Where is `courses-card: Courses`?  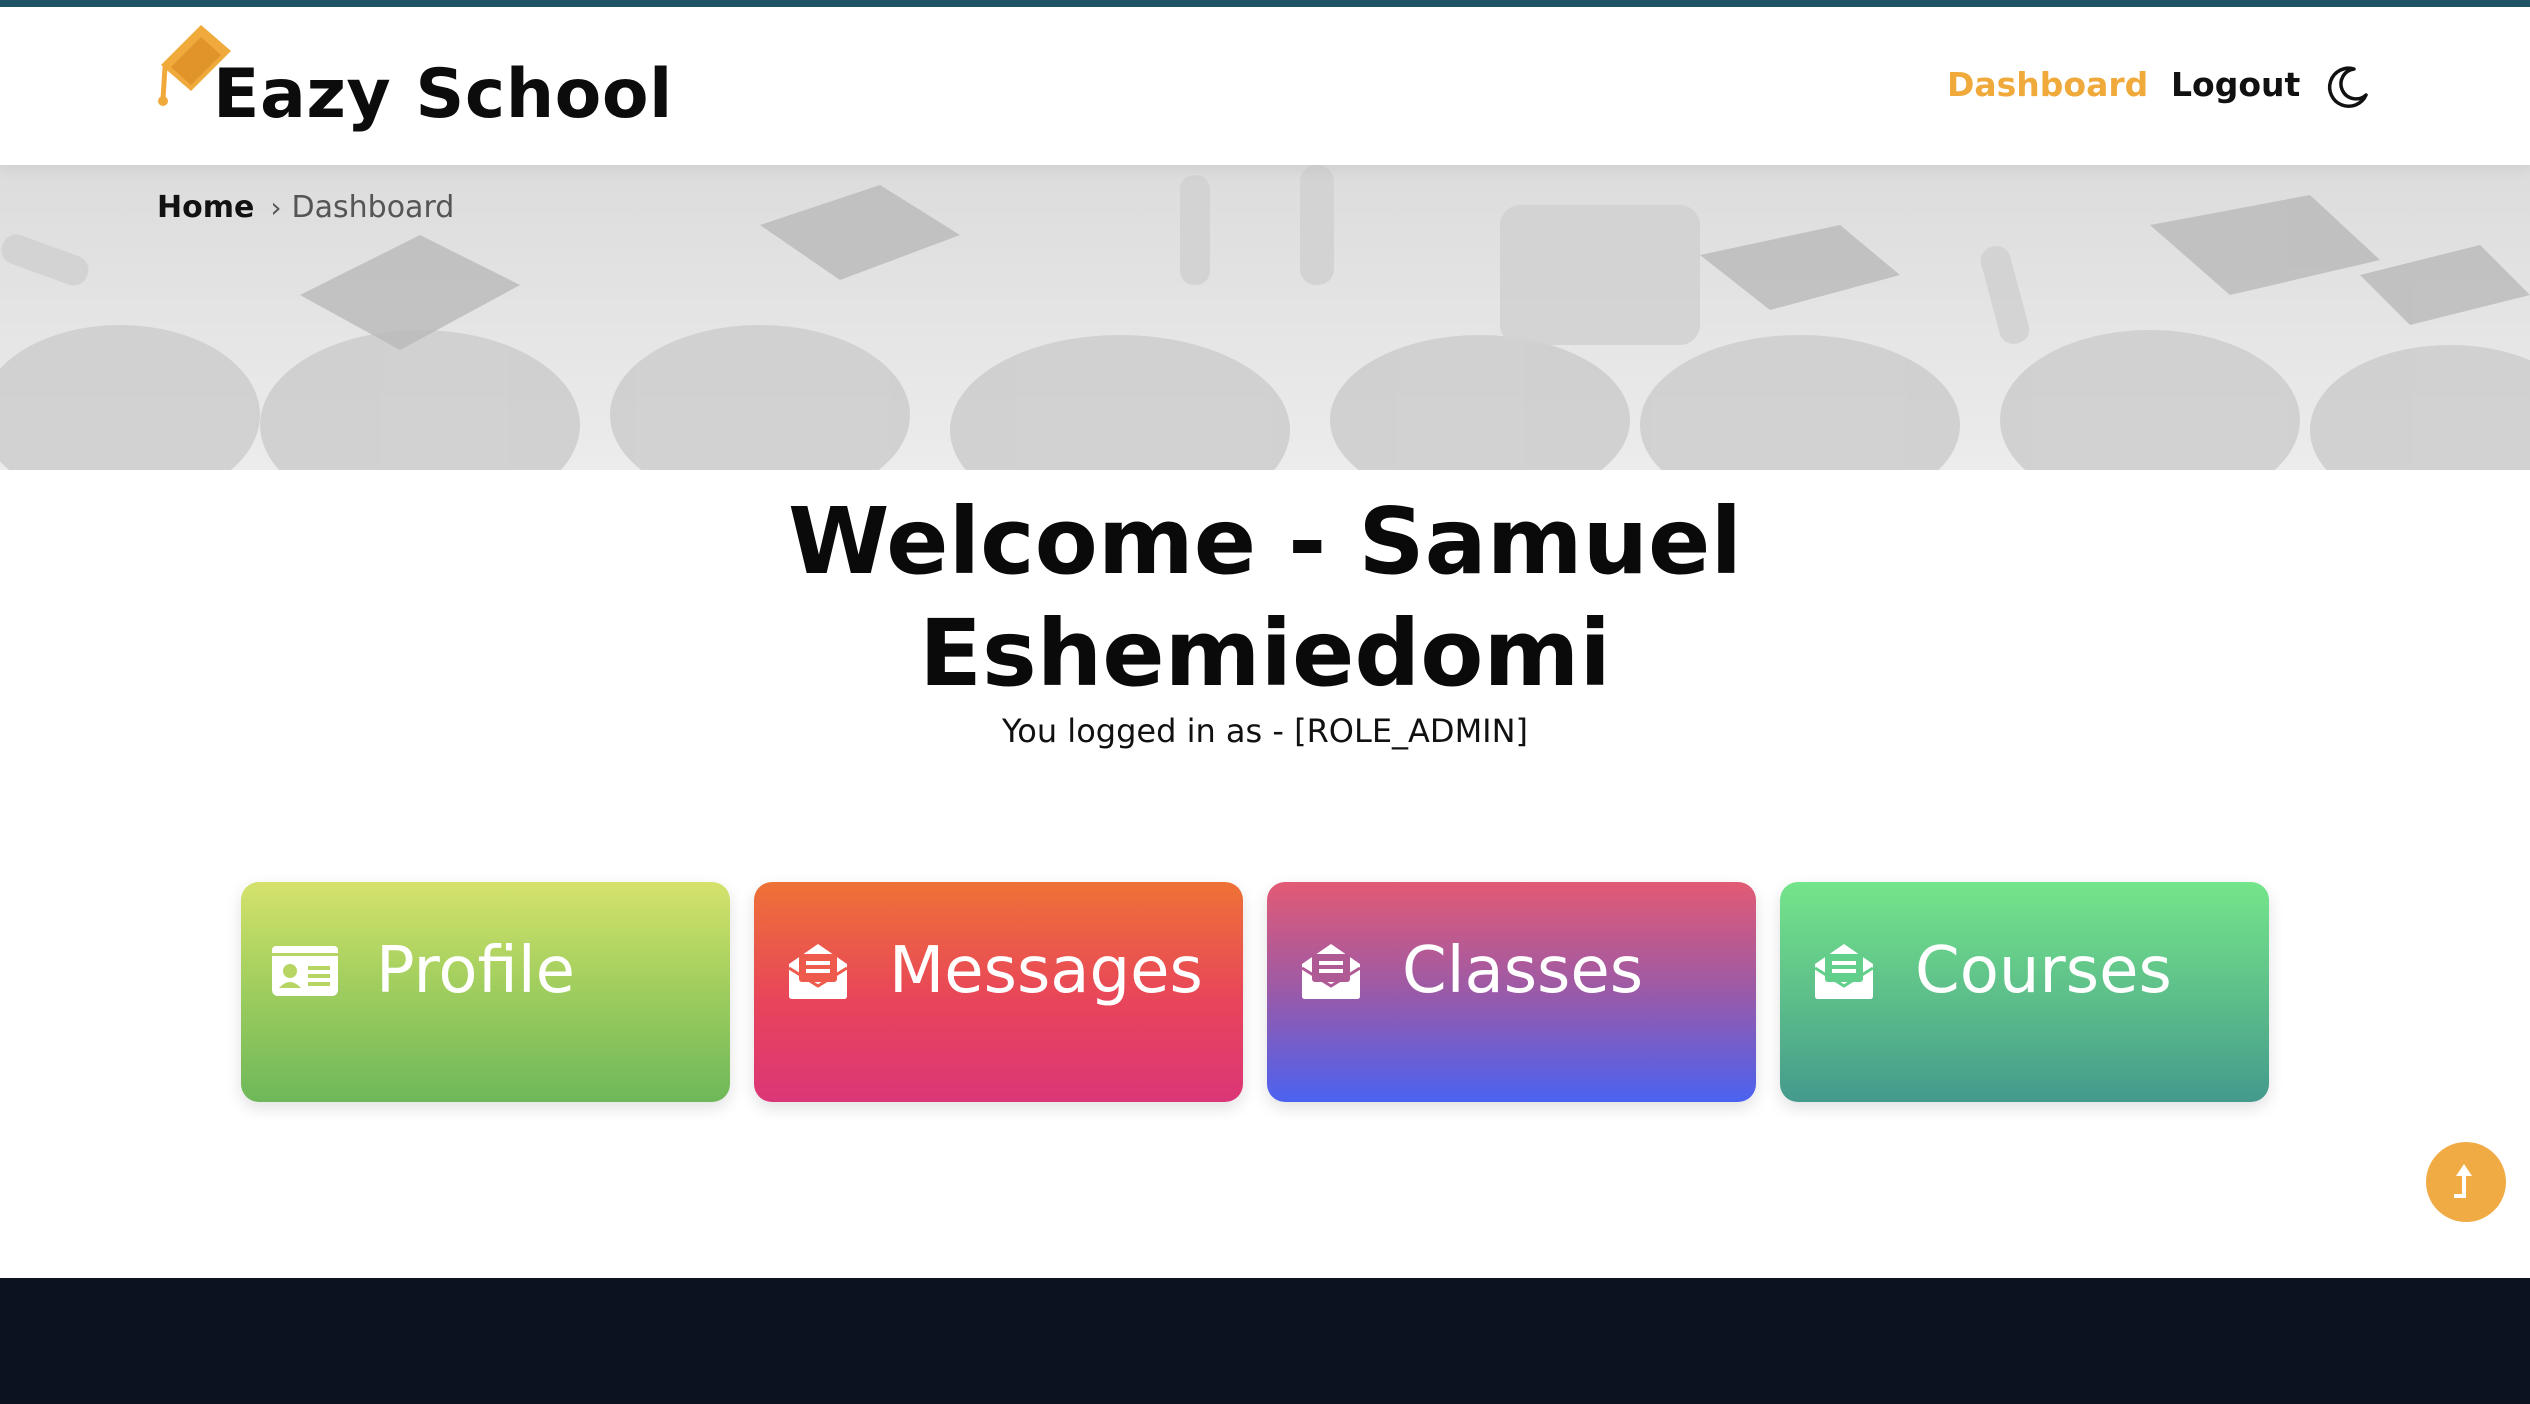 courses-card: Courses is located at coordinates (2024, 992).